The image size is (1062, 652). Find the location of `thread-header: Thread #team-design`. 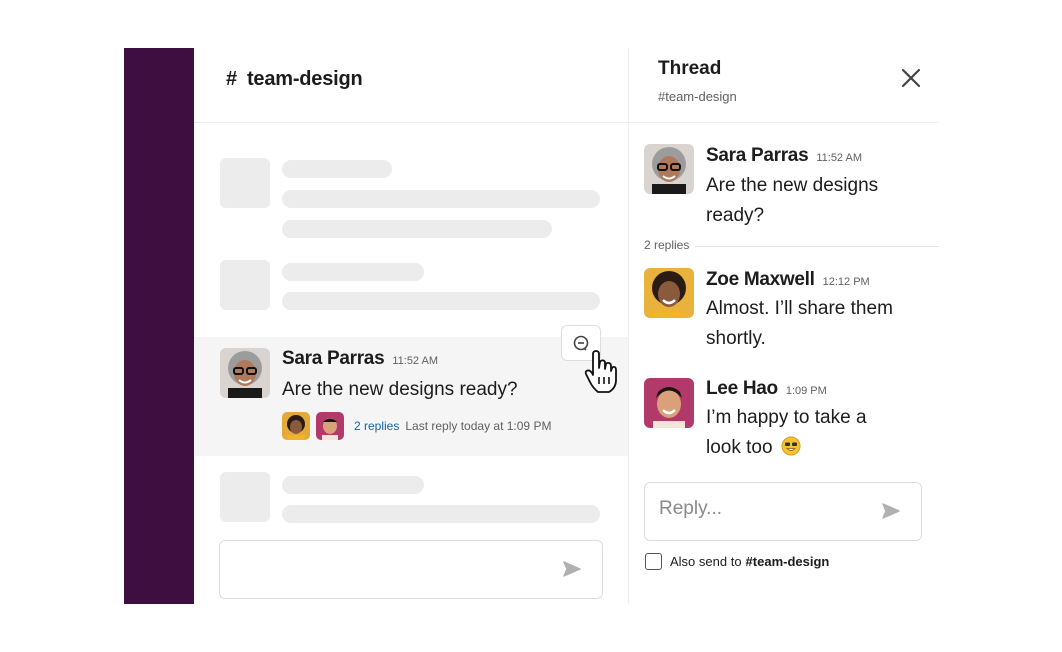

thread-header: Thread #team-design is located at coordinates (784, 85).